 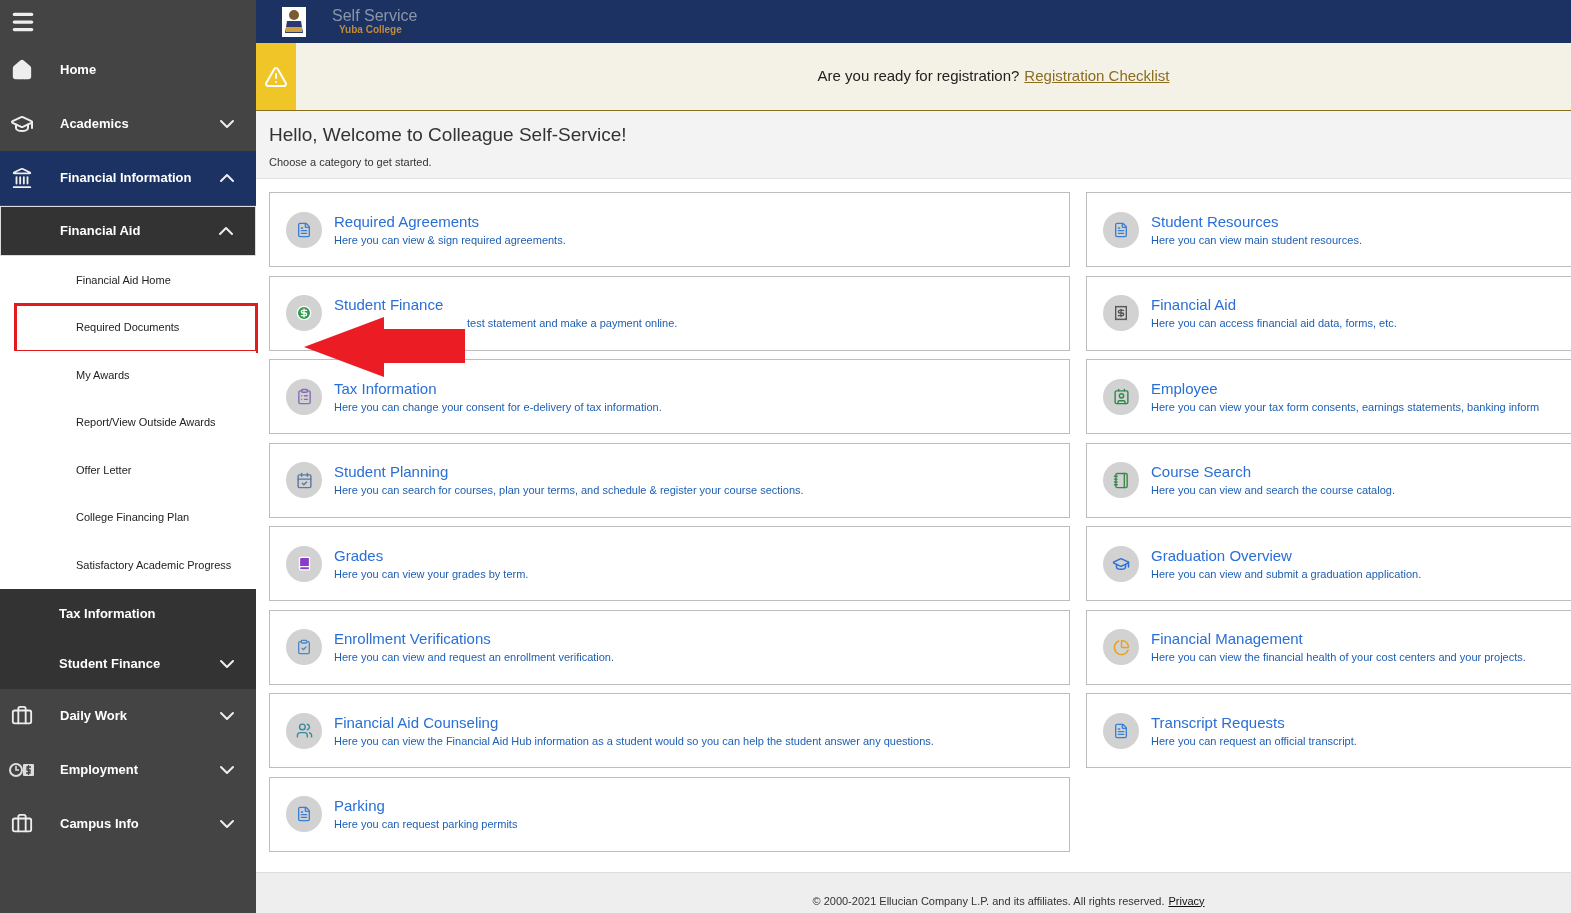 I want to click on card-title: Grades, so click(x=431, y=555).